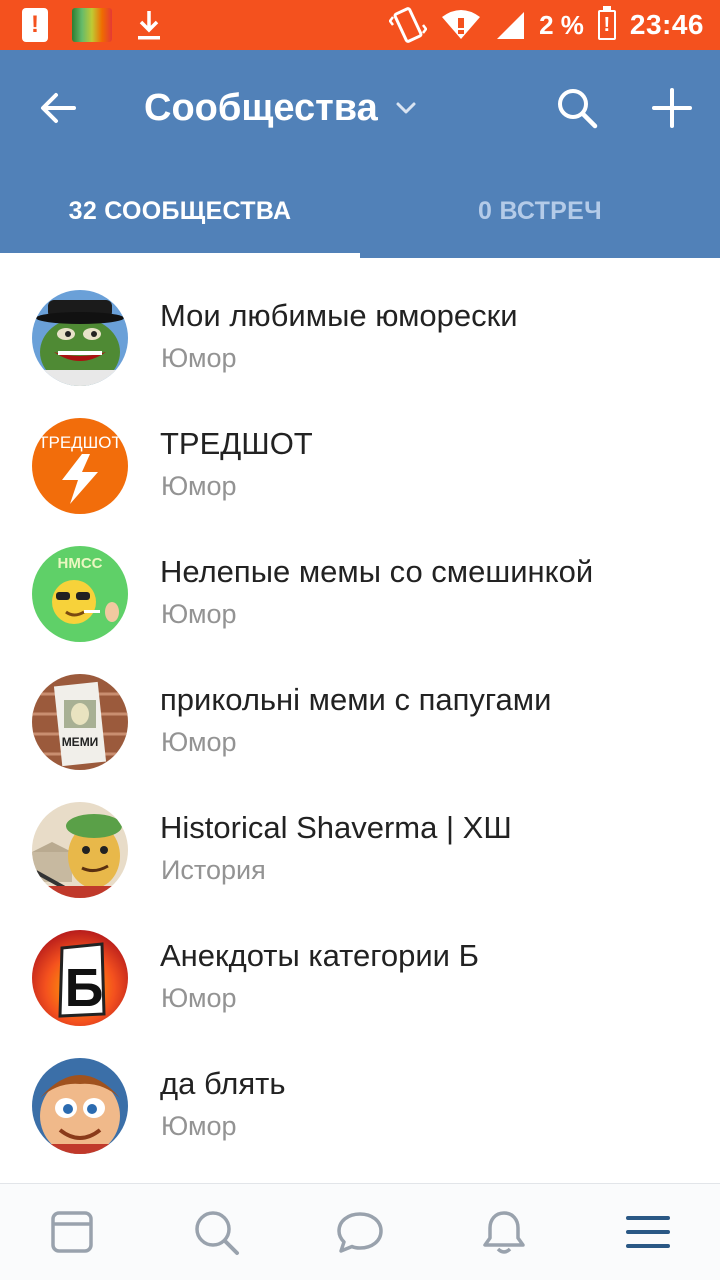 The width and height of the screenshot is (720, 1280). I want to click on alert-icon: !, so click(35, 25).